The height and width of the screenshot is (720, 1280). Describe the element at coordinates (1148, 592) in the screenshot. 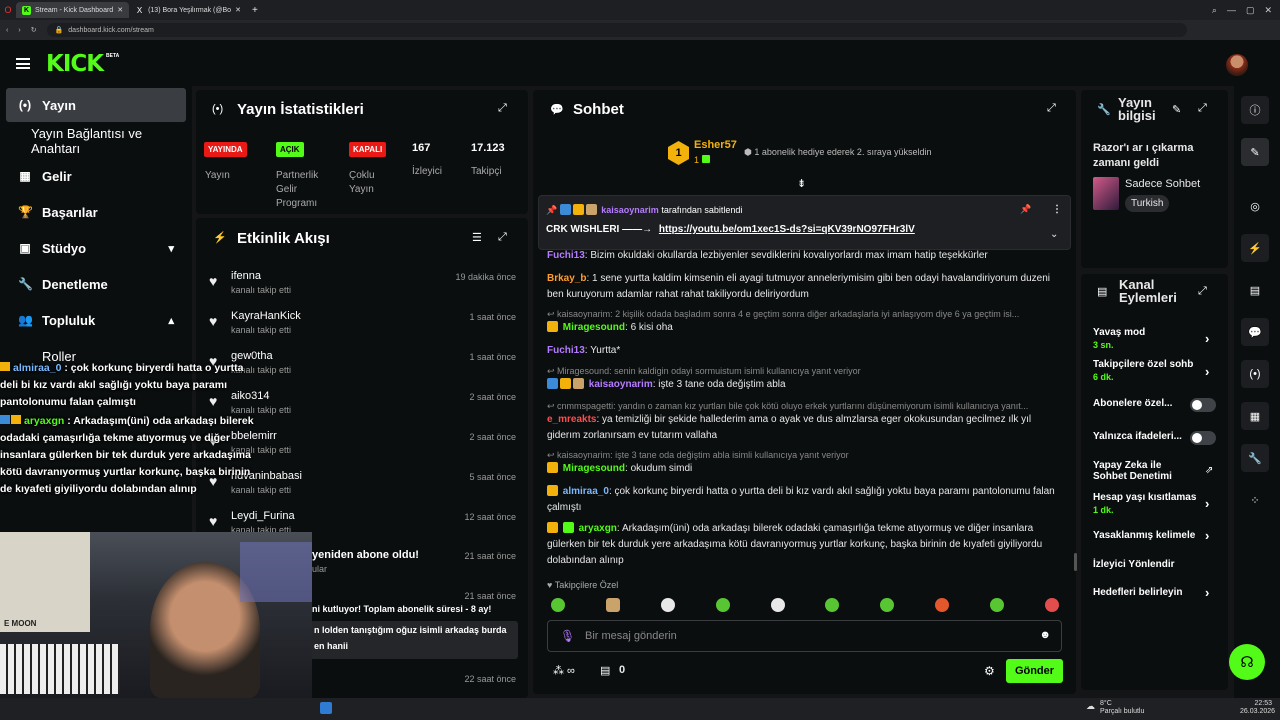

I see `set-goals-item: Hedefleri belirleyin` at that location.